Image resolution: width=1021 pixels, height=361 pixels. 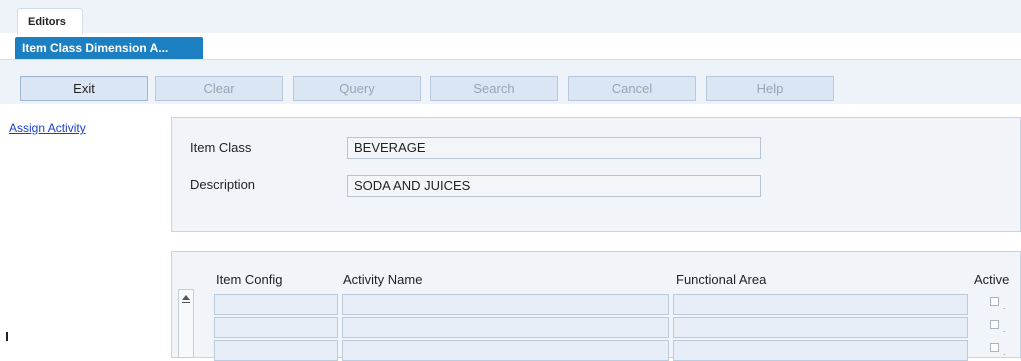 What do you see at coordinates (992, 279) in the screenshot?
I see `column-header-active: Active` at bounding box center [992, 279].